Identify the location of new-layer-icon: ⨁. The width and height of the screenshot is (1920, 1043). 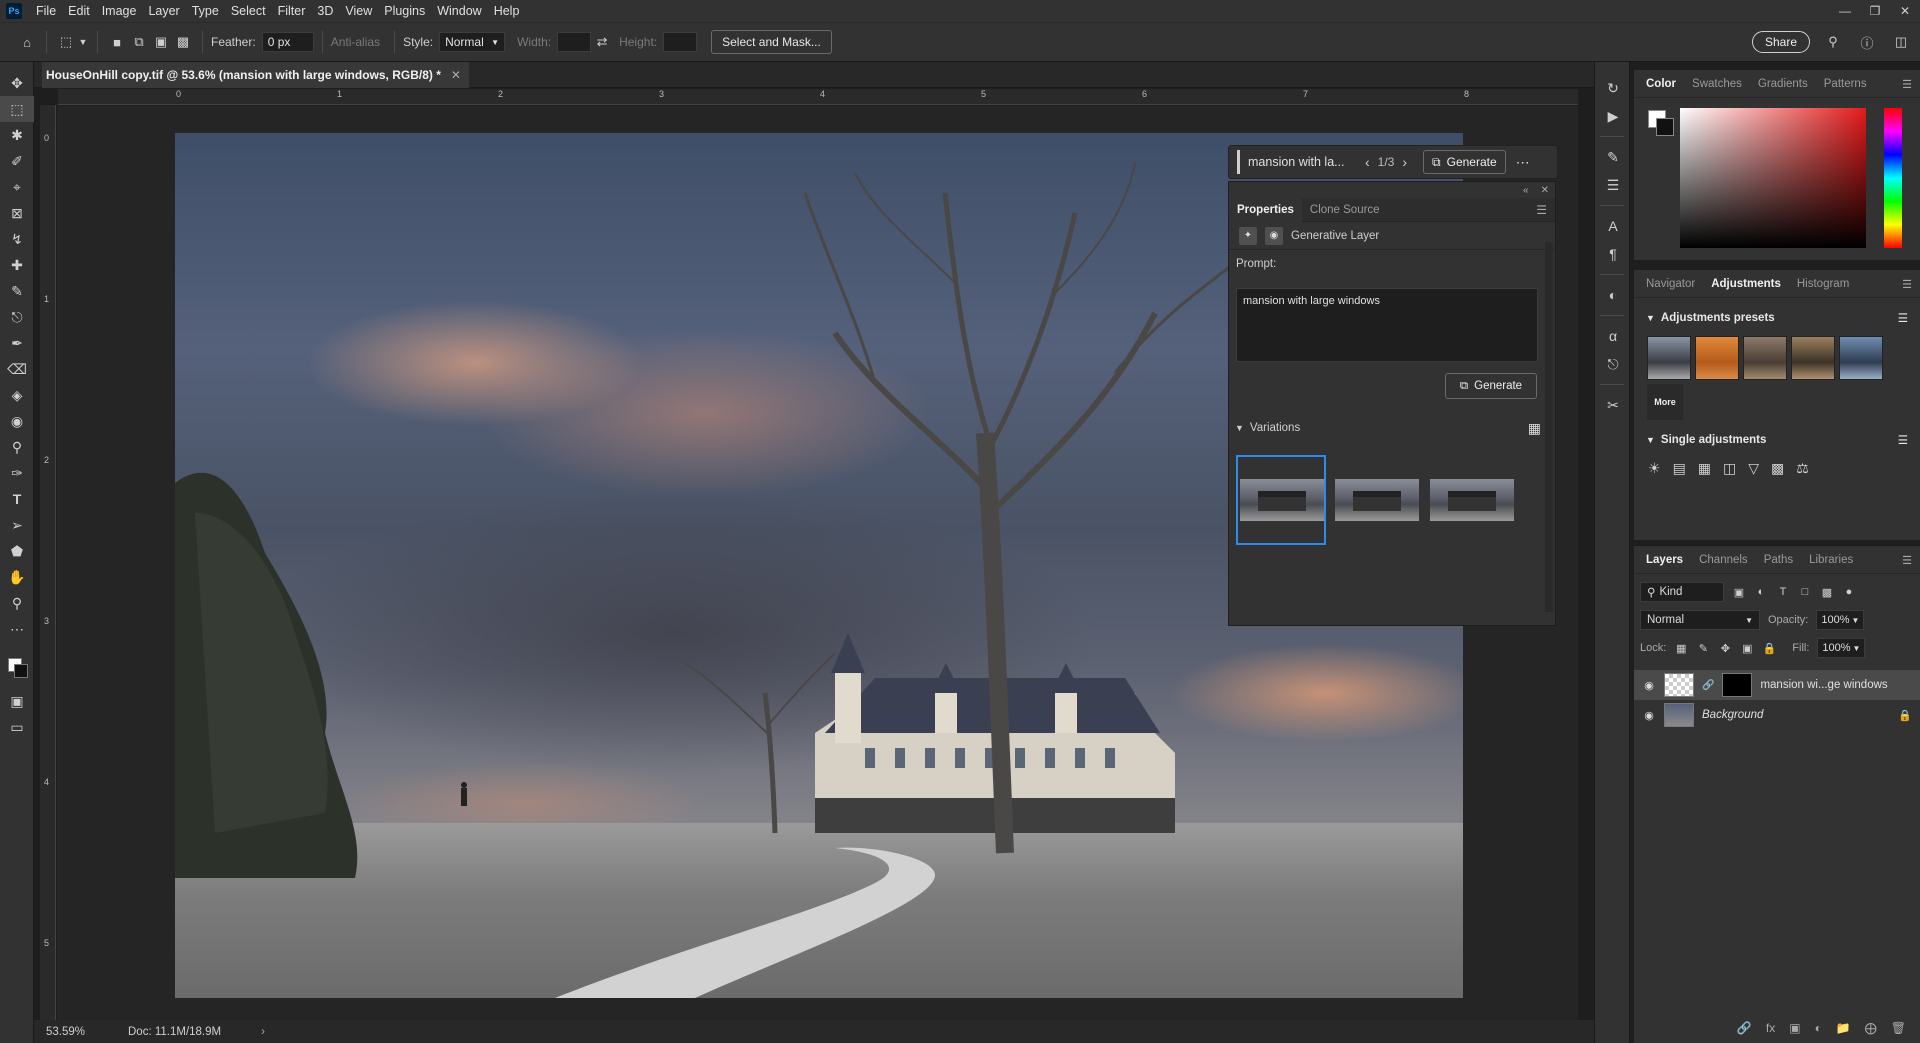
(1871, 1028).